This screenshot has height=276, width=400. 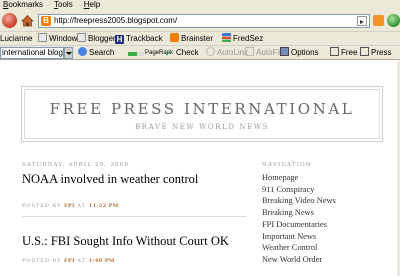 What do you see at coordinates (204, 21) in the screenshot?
I see `address-bar: B http://freepress2005.blogspot.com/` at bounding box center [204, 21].